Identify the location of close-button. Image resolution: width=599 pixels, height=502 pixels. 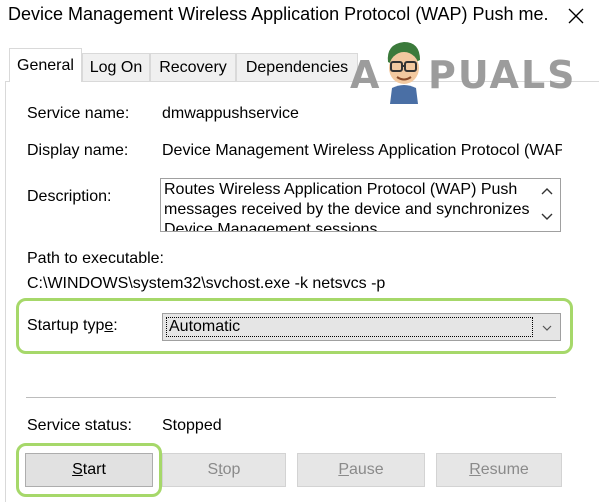
(576, 16).